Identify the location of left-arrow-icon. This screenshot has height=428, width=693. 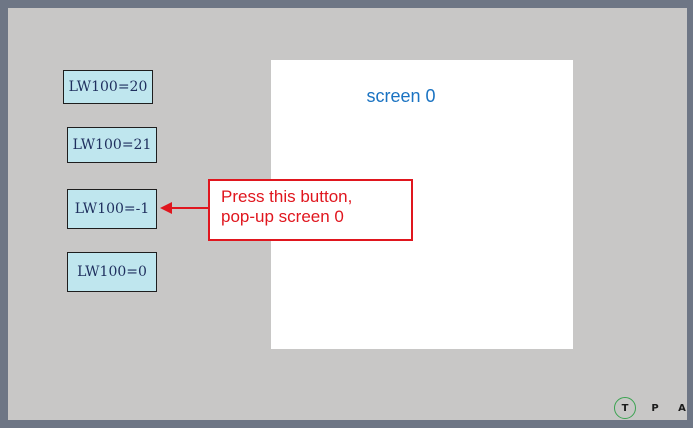
(185, 208).